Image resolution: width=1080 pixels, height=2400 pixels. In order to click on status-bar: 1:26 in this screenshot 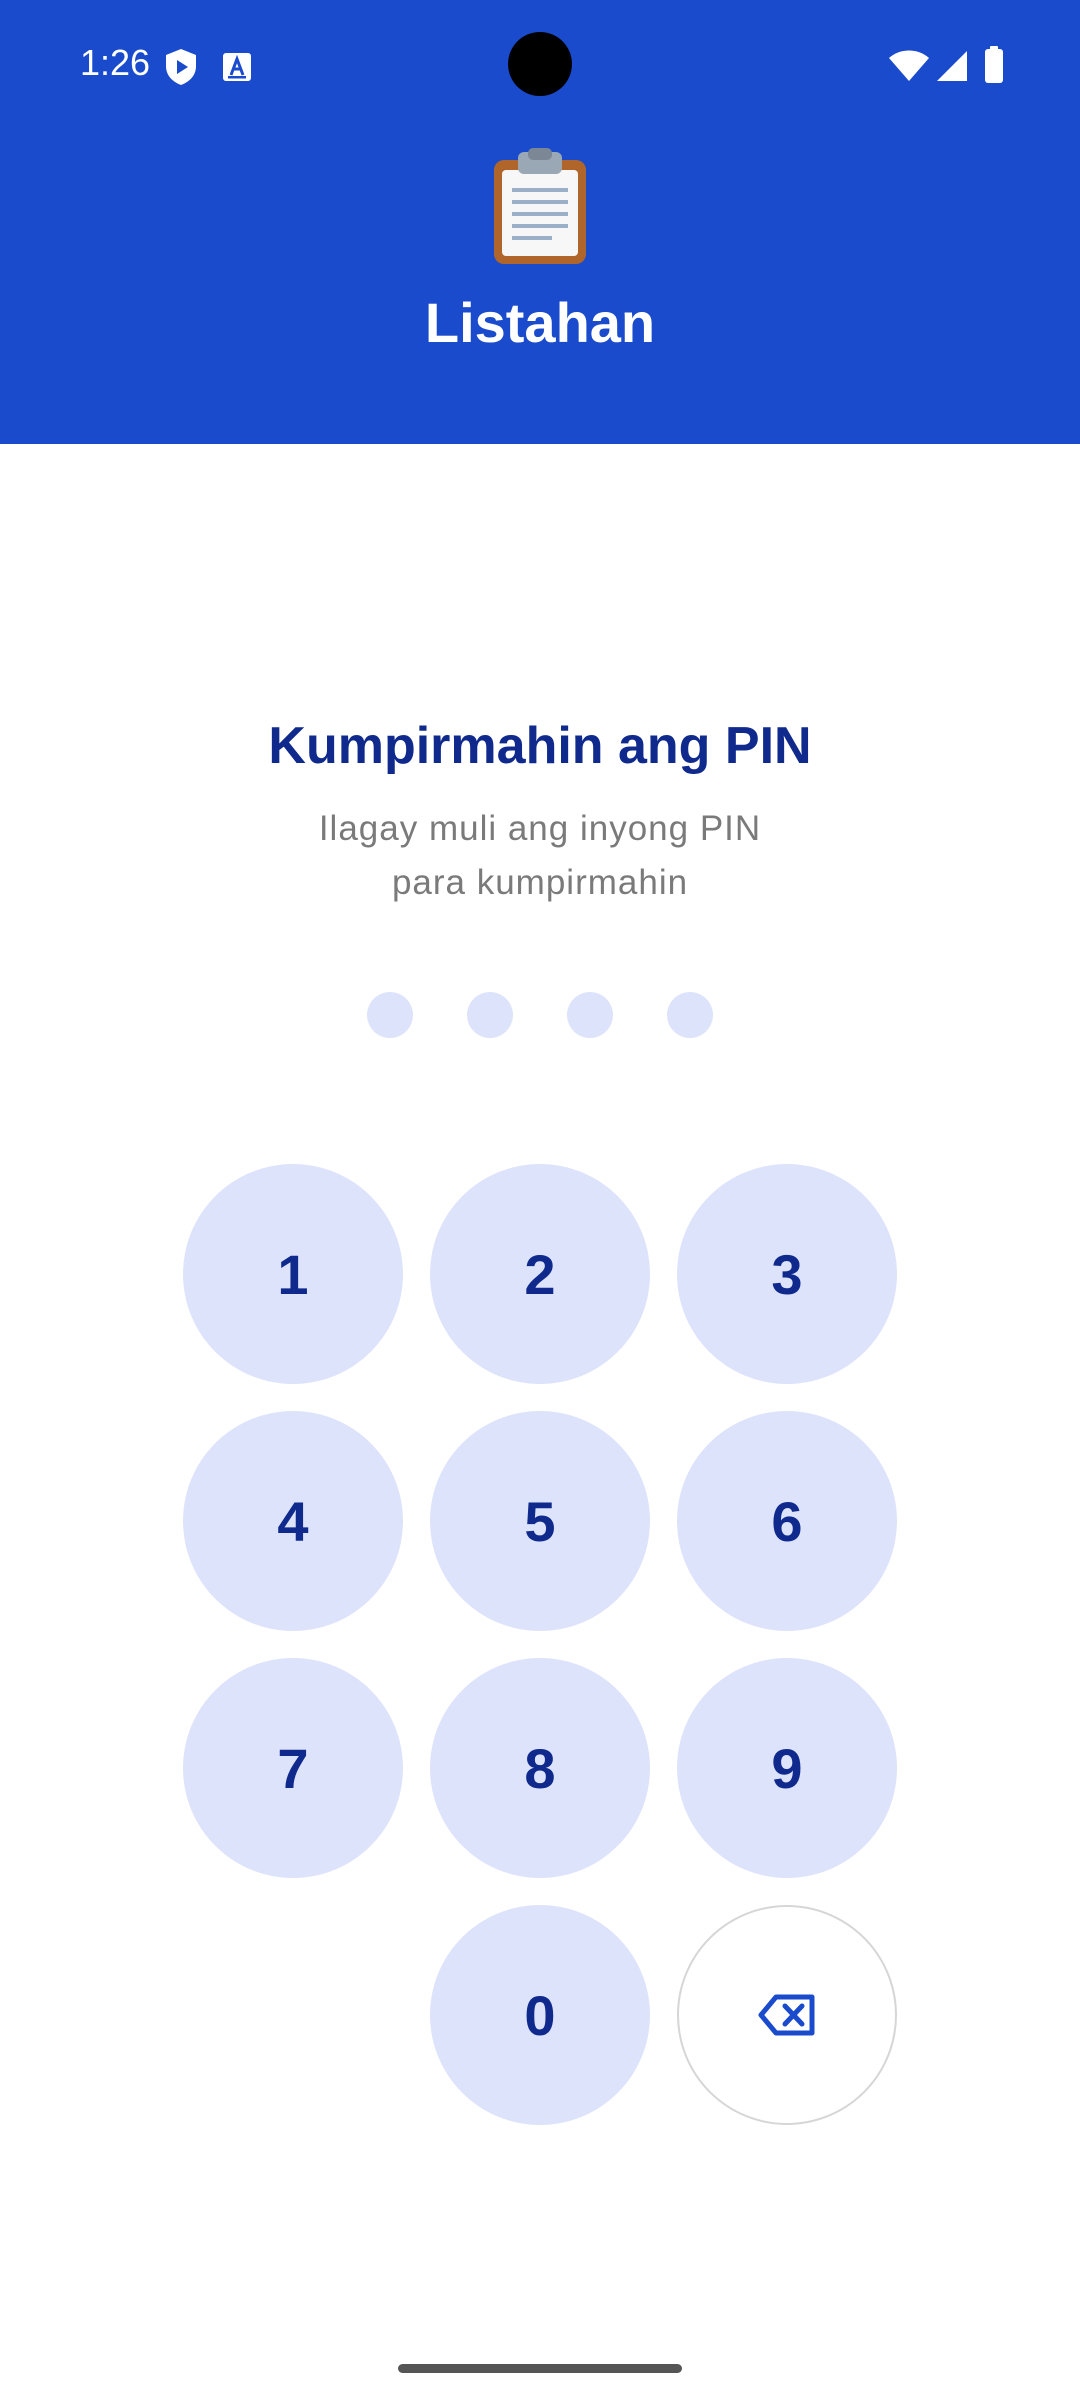, I will do `click(540, 65)`.